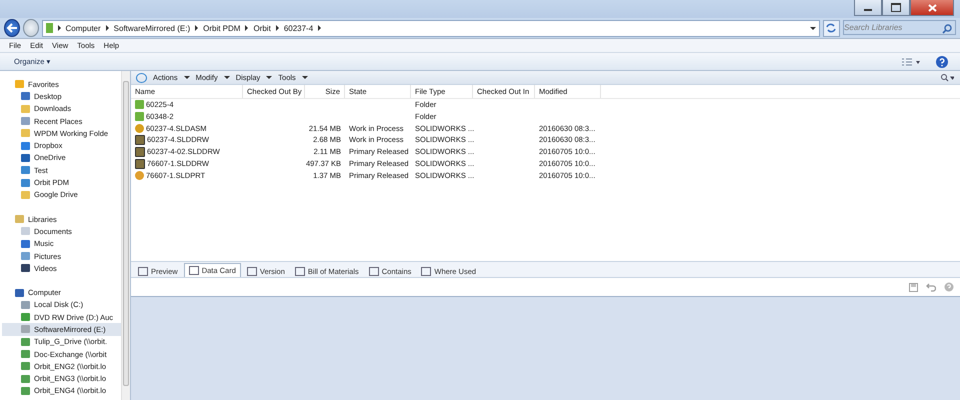  Describe the element at coordinates (221, 28) in the screenshot. I see `breadcrumb: Orbit PDM` at that location.